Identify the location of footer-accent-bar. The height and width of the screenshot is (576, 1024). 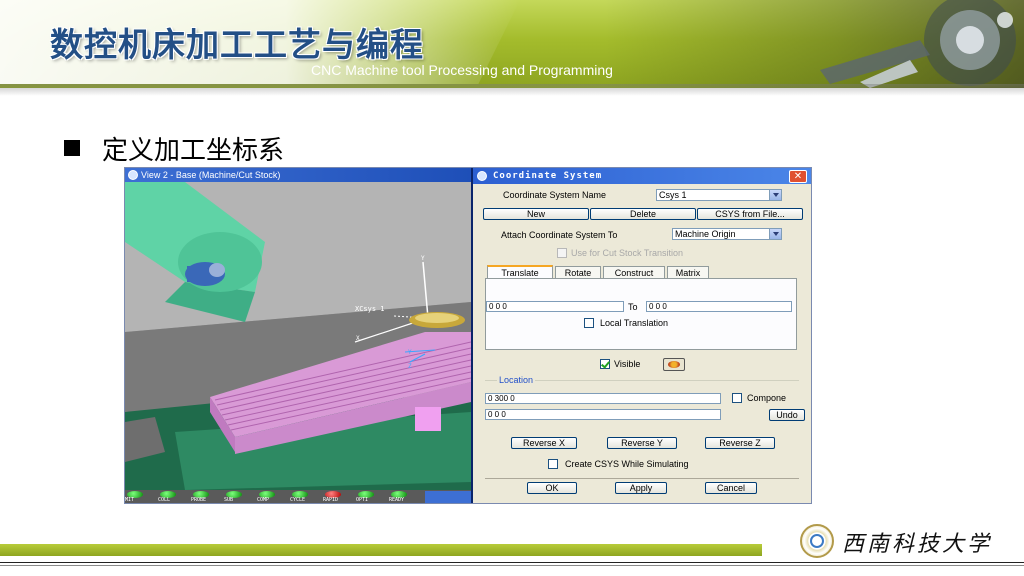
(381, 550).